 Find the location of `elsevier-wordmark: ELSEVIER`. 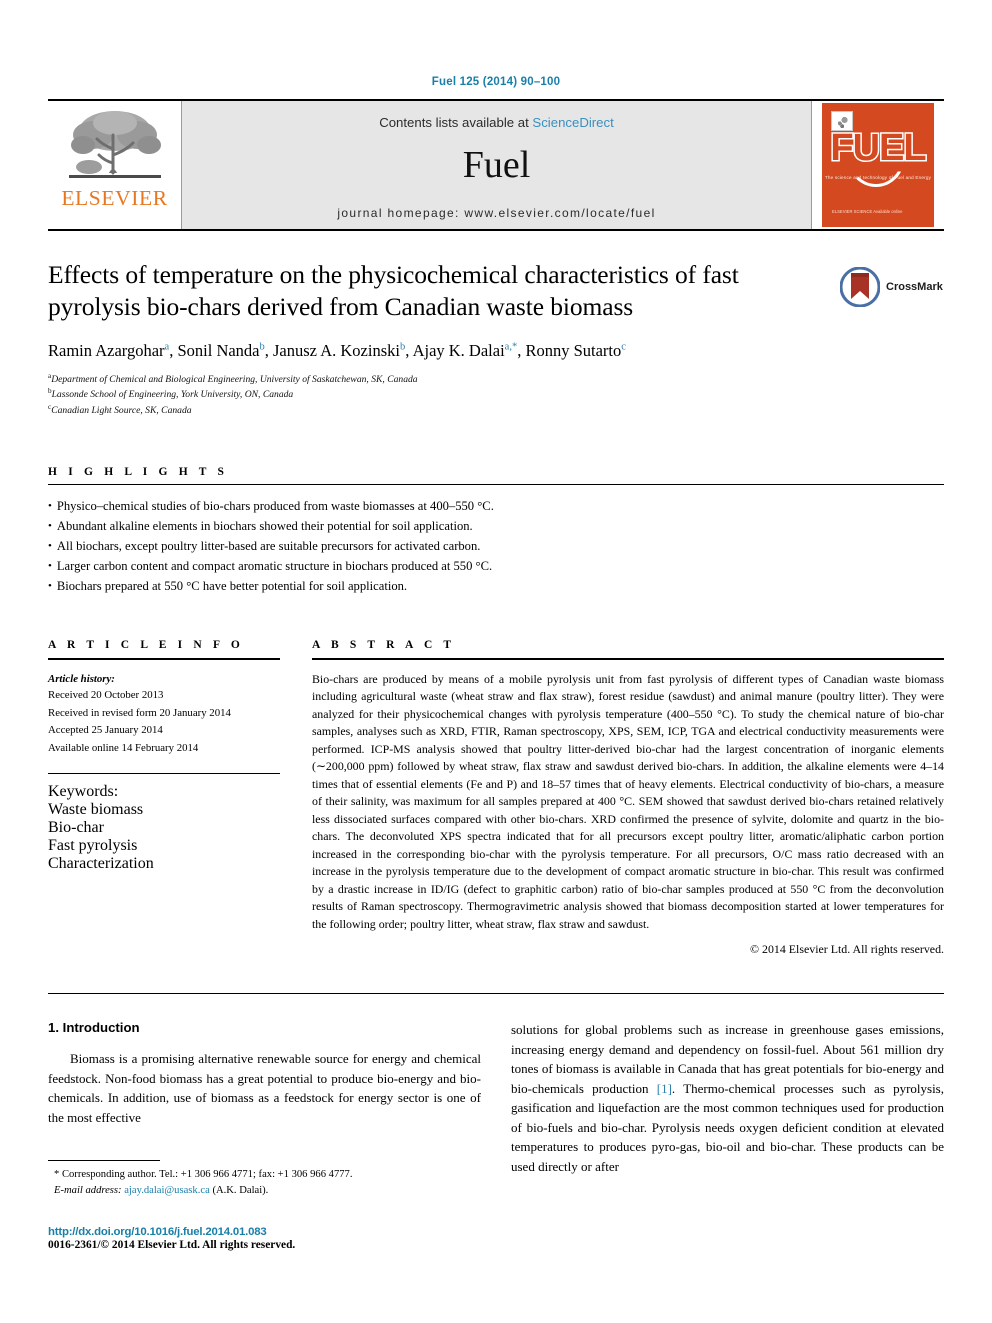

elsevier-wordmark: ELSEVIER is located at coordinates (114, 198).